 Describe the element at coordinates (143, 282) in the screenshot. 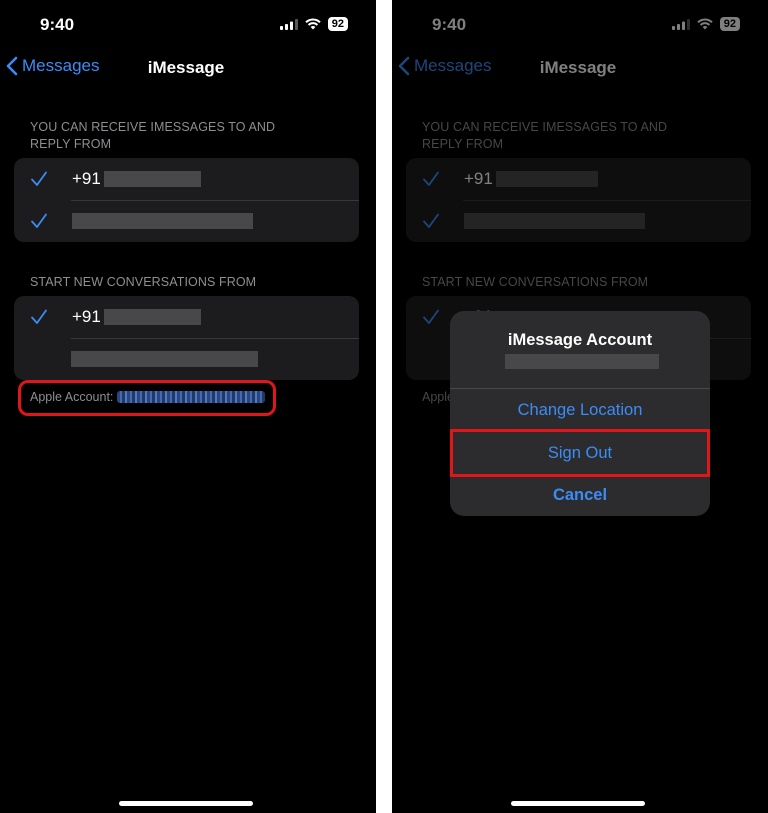

I see `start-section-header: START NEW CONVERSATIONS FROM` at that location.